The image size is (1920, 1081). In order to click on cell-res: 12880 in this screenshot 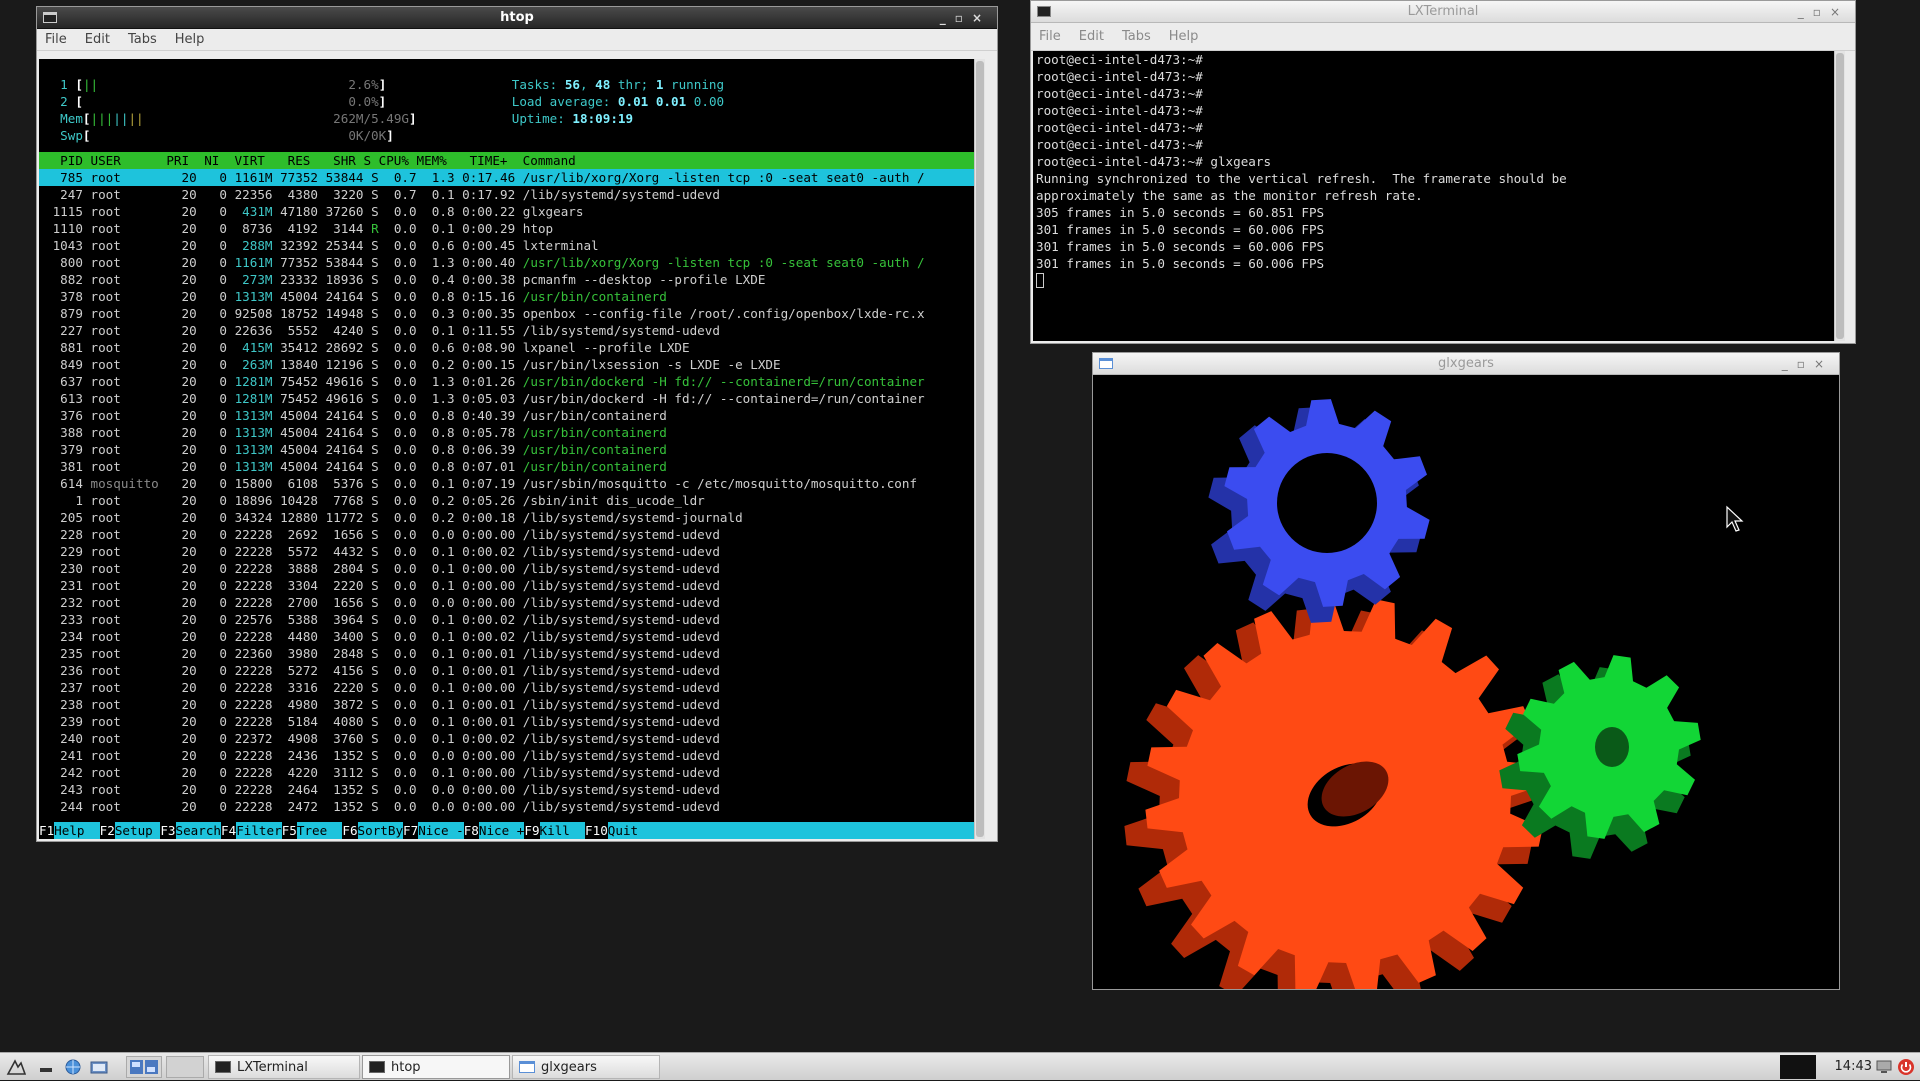, I will do `click(295, 517)`.